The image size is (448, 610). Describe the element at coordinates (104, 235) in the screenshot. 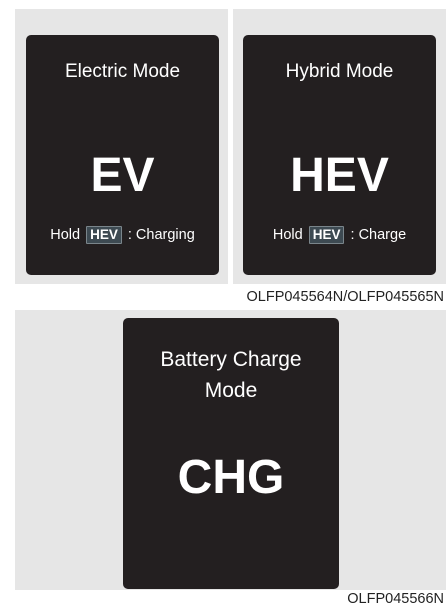

I see `ev-hint-hev-button: HEV` at that location.